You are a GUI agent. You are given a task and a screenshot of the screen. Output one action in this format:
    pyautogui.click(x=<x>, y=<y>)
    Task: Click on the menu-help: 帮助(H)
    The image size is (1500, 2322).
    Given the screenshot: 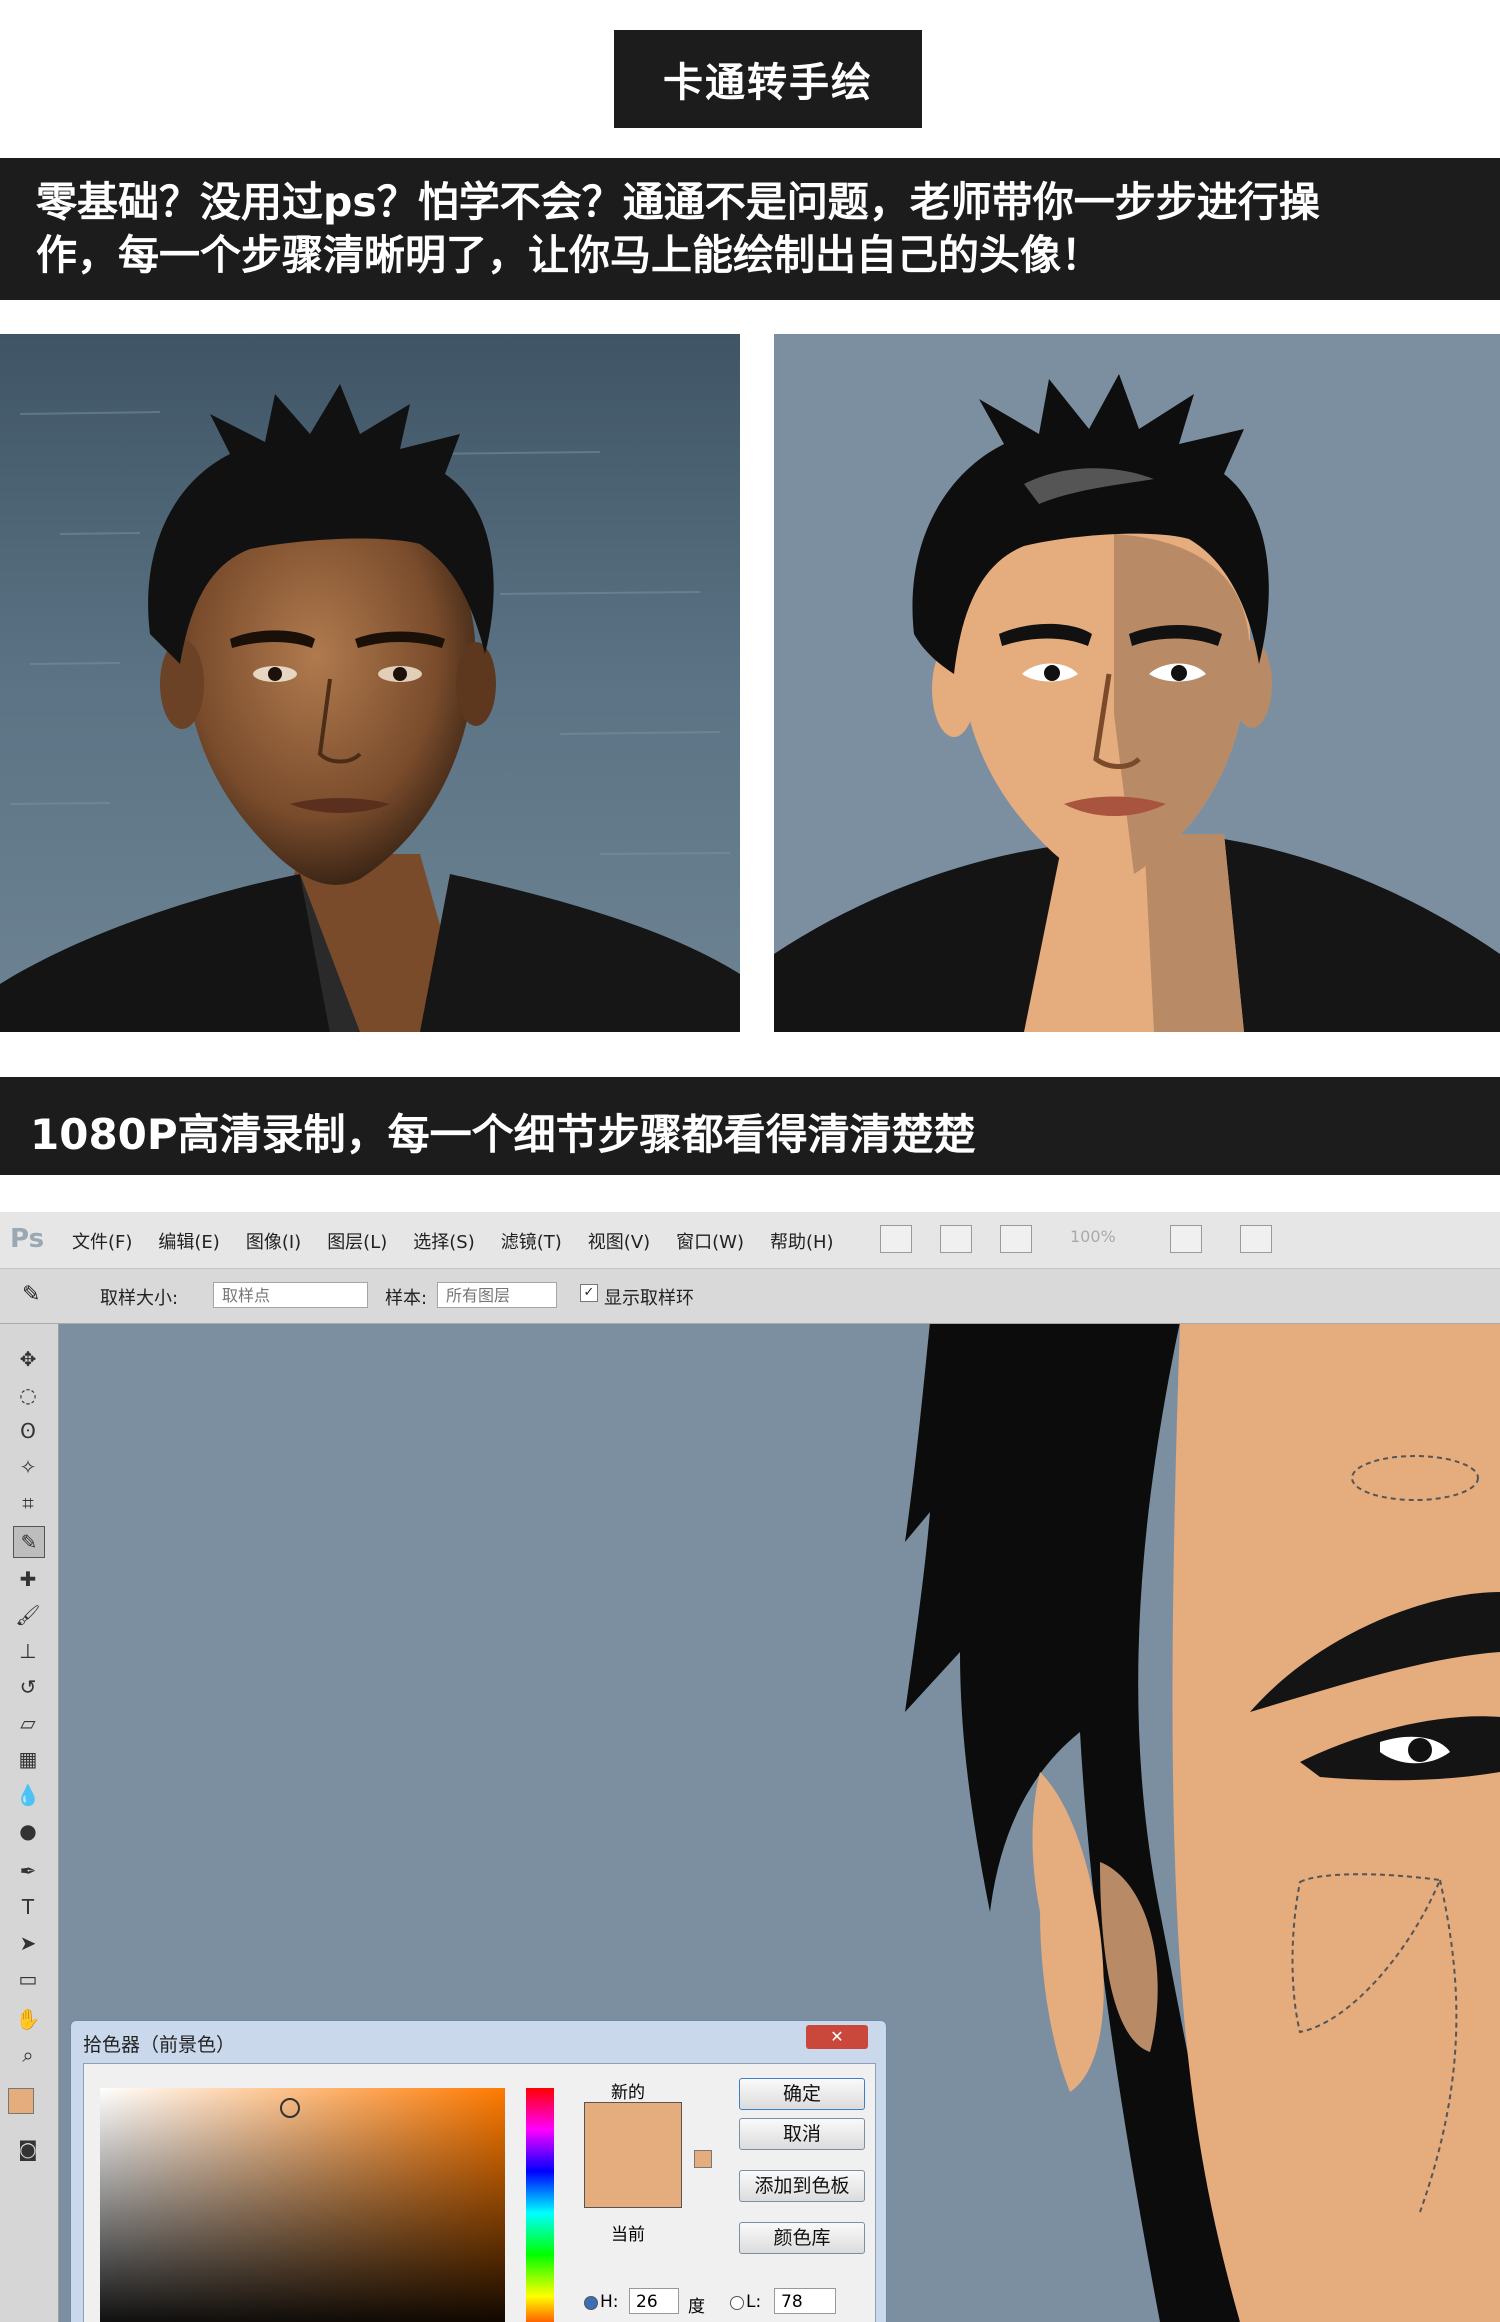 What is the action you would take?
    pyautogui.click(x=802, y=1241)
    